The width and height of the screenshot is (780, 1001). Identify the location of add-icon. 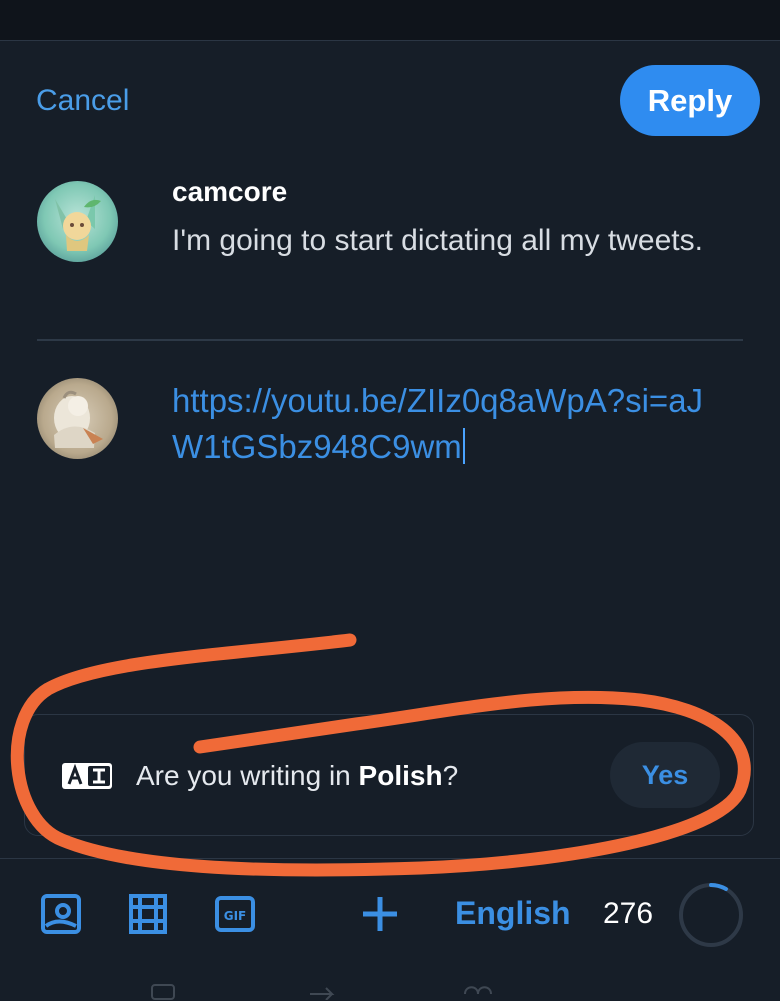
(380, 914).